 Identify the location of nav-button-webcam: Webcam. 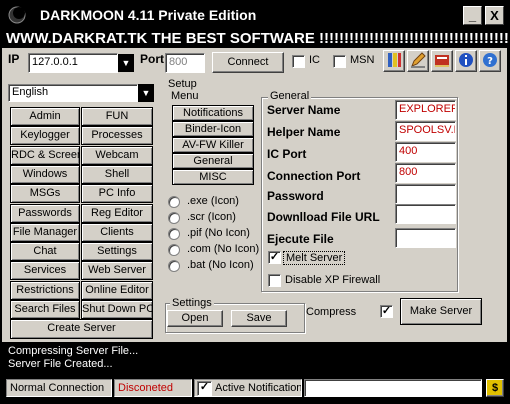
(117, 155).